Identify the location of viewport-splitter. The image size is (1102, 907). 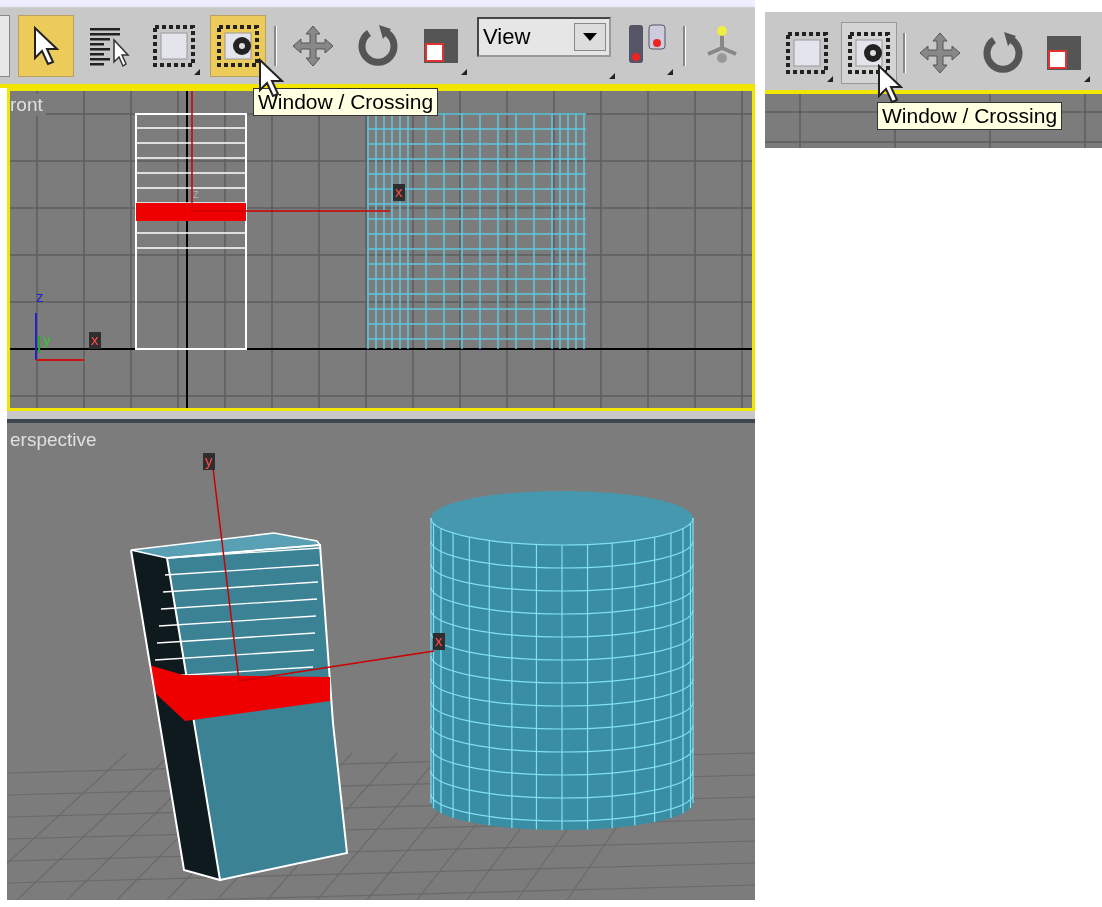
(381, 417).